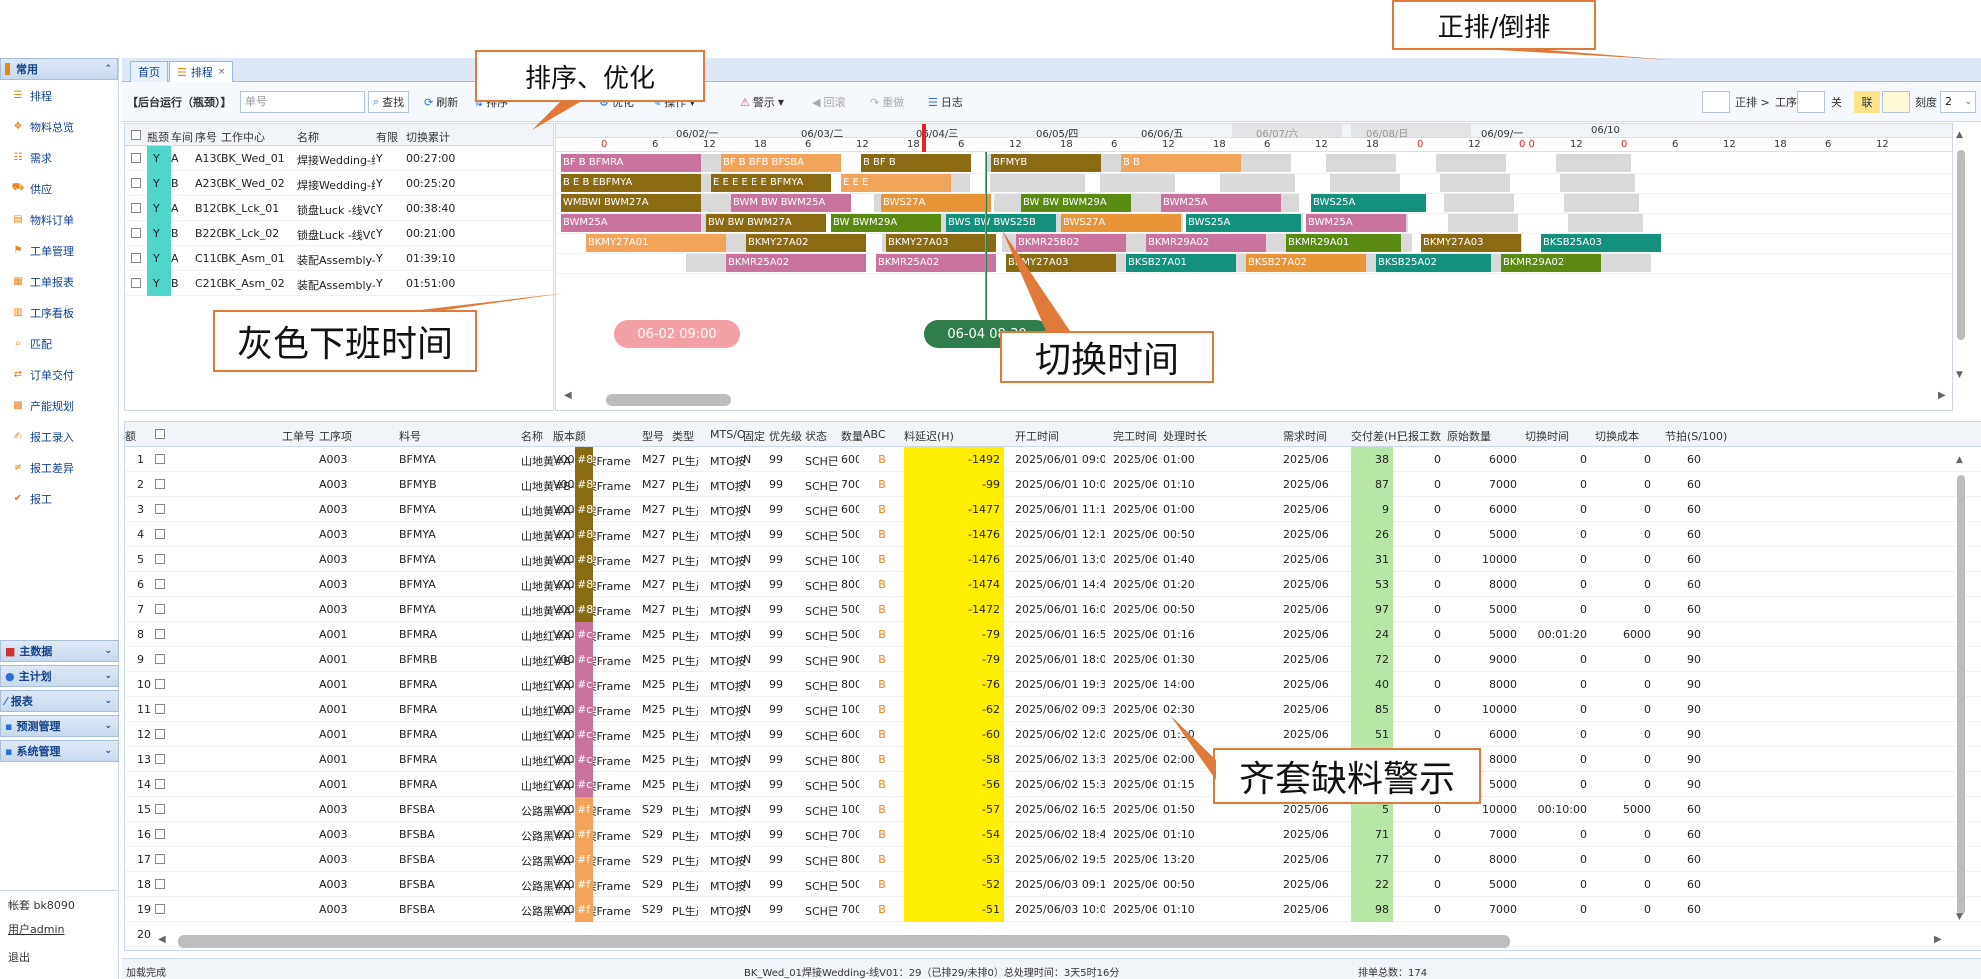 Image resolution: width=1981 pixels, height=979 pixels. I want to click on log-button: ☰ 日志, so click(945, 102).